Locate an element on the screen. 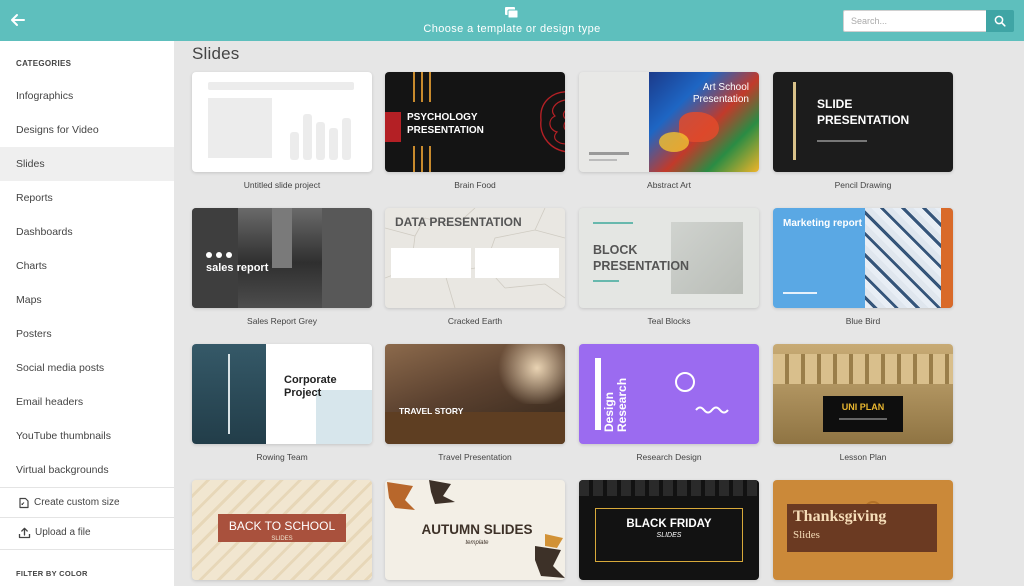  template-title: Art School Presentation is located at coordinates (720, 93).